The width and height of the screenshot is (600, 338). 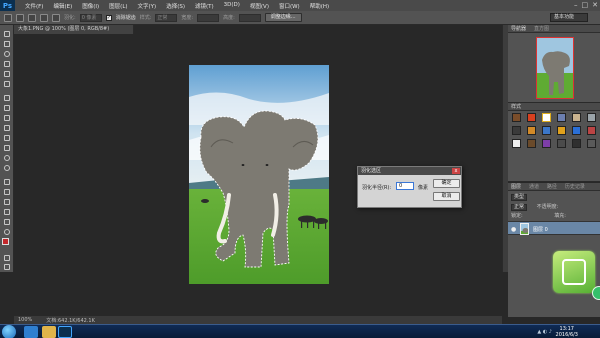 What do you see at coordinates (118, 6) in the screenshot?
I see `menu-layer: 图层(L)` at bounding box center [118, 6].